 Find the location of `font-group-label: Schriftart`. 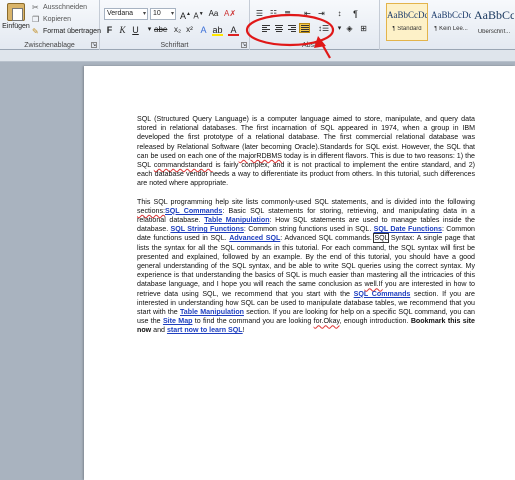

font-group-label: Schriftart is located at coordinates (174, 45).